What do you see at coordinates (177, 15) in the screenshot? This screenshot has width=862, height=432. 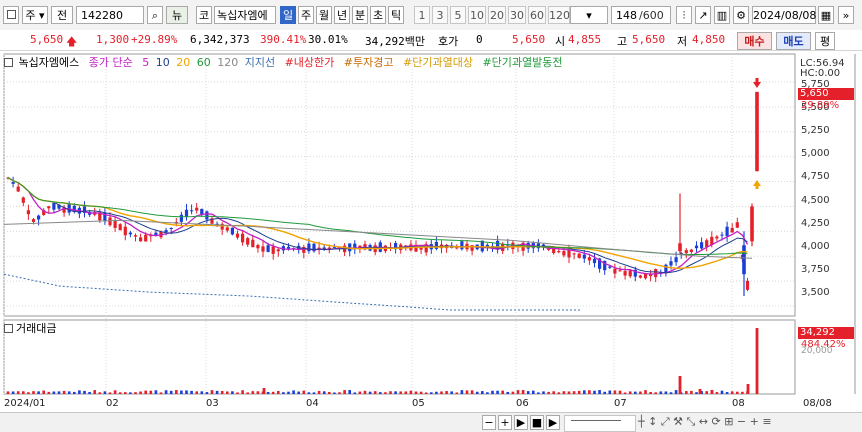 I see `news-button: 뉴` at bounding box center [177, 15].